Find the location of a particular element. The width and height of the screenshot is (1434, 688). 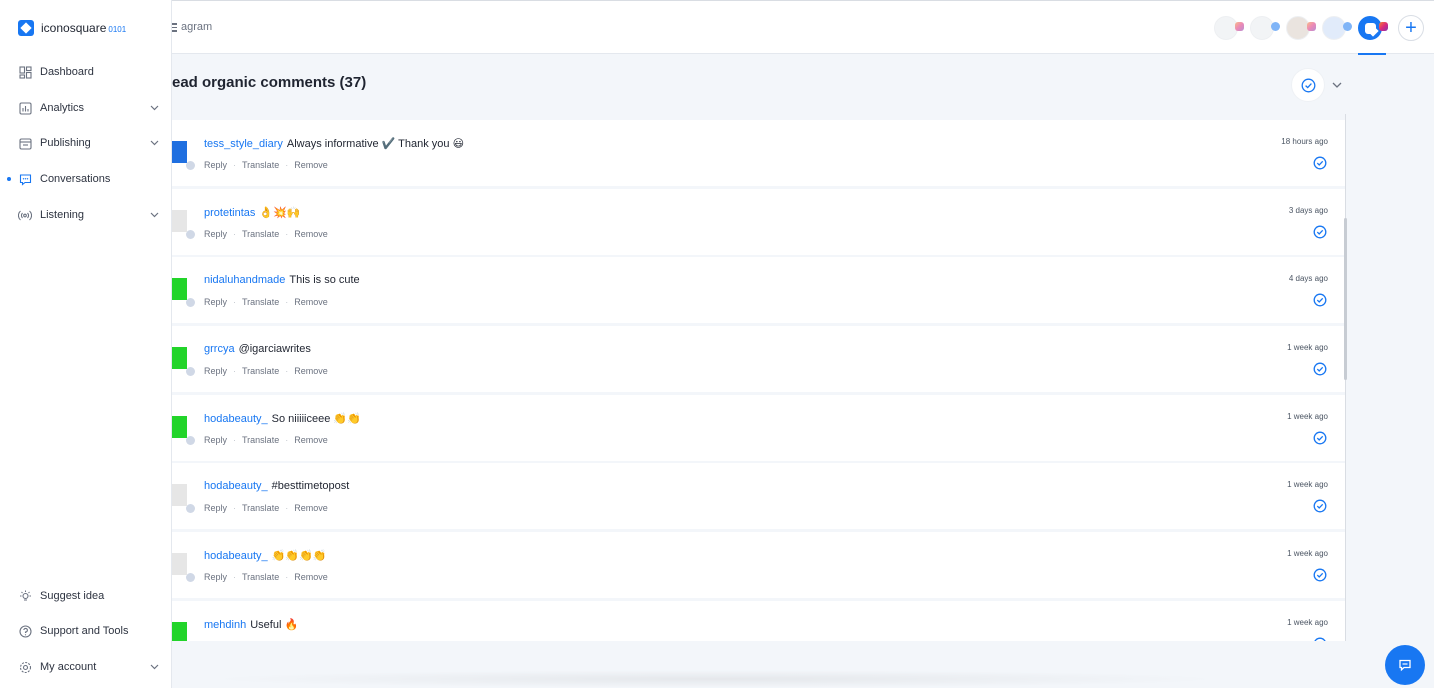

comment-username: mehdinh is located at coordinates (225, 625).